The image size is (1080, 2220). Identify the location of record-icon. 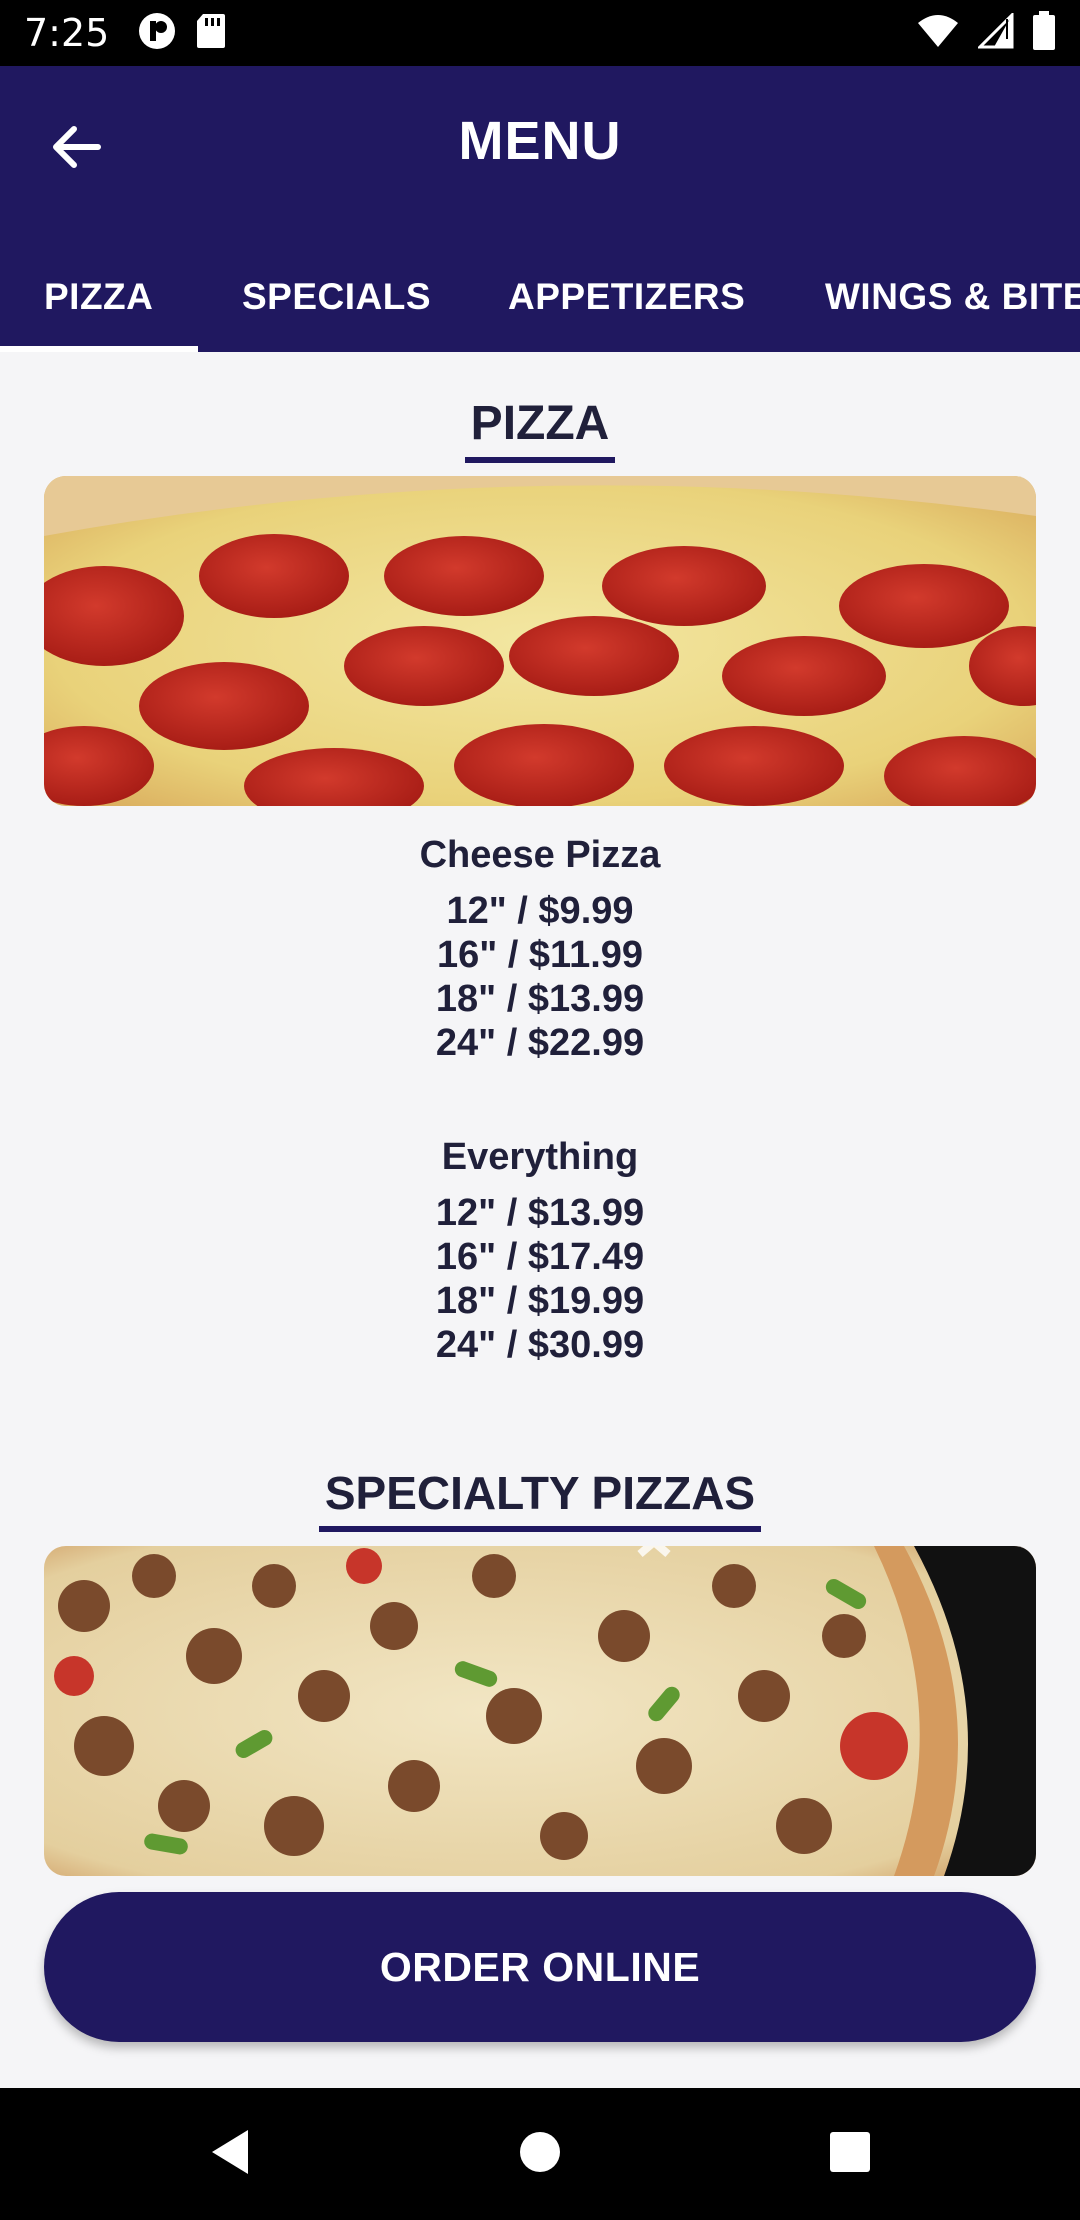
(157, 33).